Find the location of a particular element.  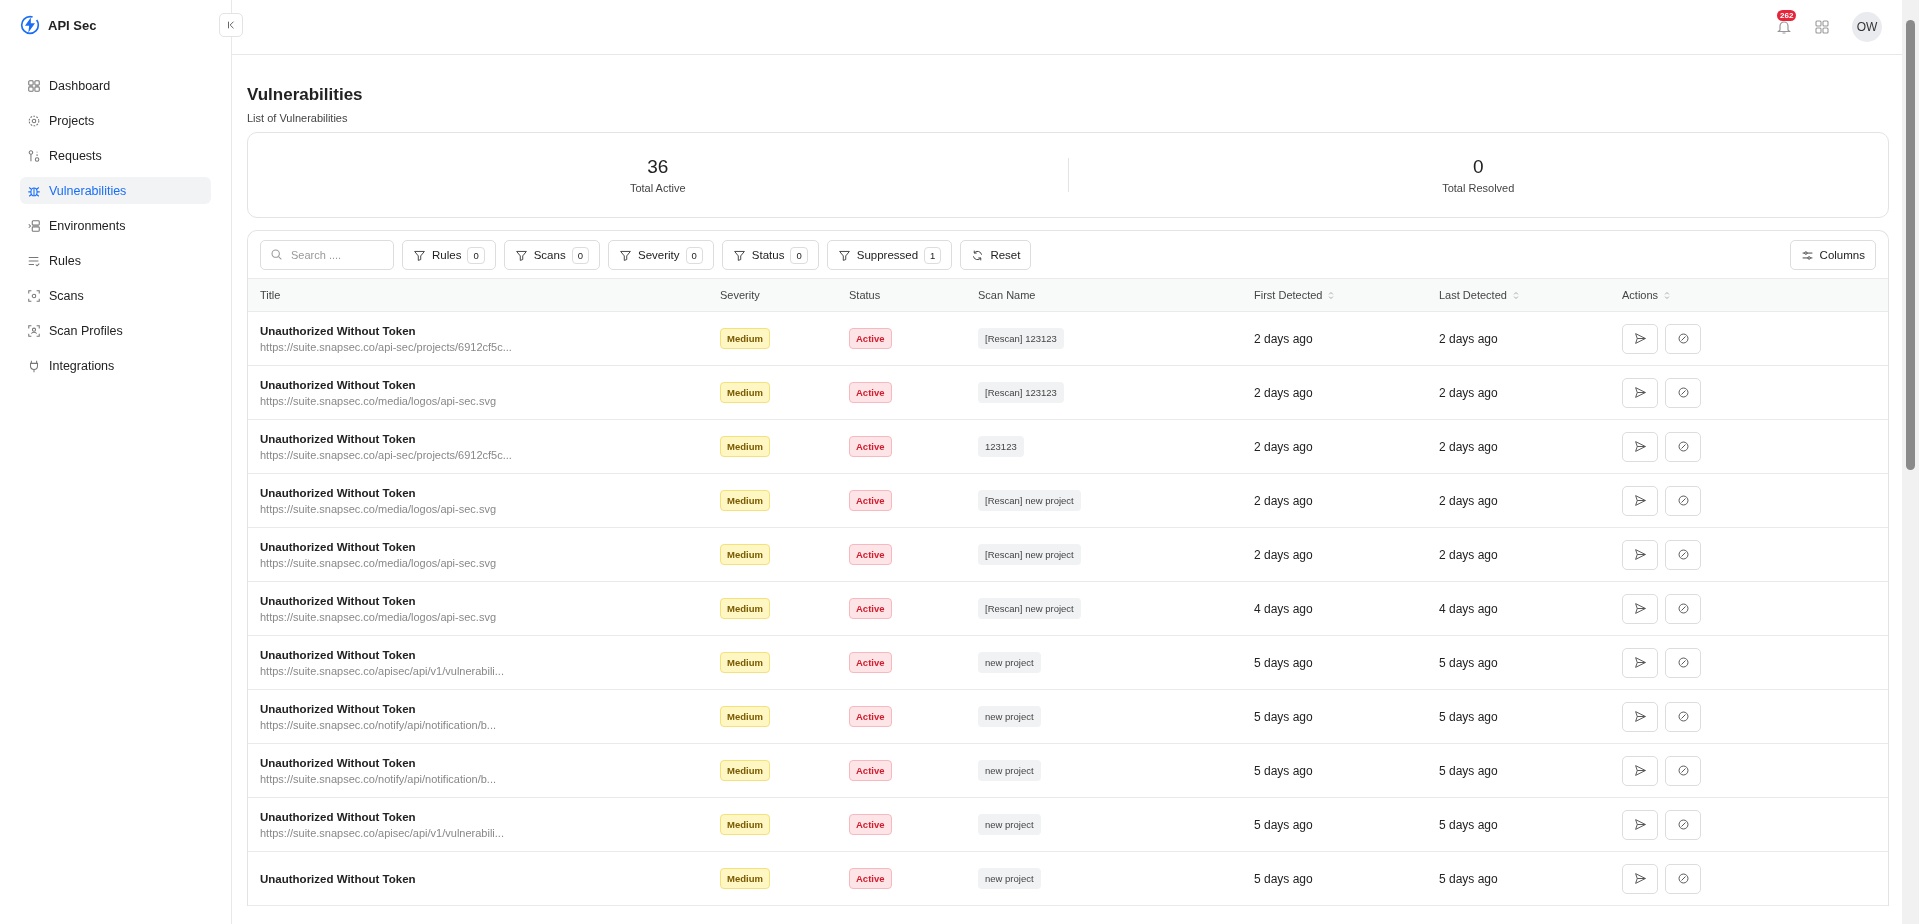

stat-value: 0 is located at coordinates (1478, 167).